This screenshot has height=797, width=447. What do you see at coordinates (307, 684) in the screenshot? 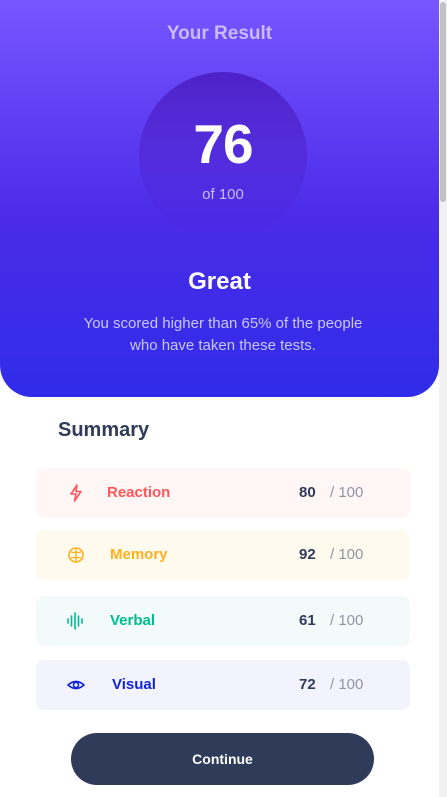
I see `summary-item-score: 72` at bounding box center [307, 684].